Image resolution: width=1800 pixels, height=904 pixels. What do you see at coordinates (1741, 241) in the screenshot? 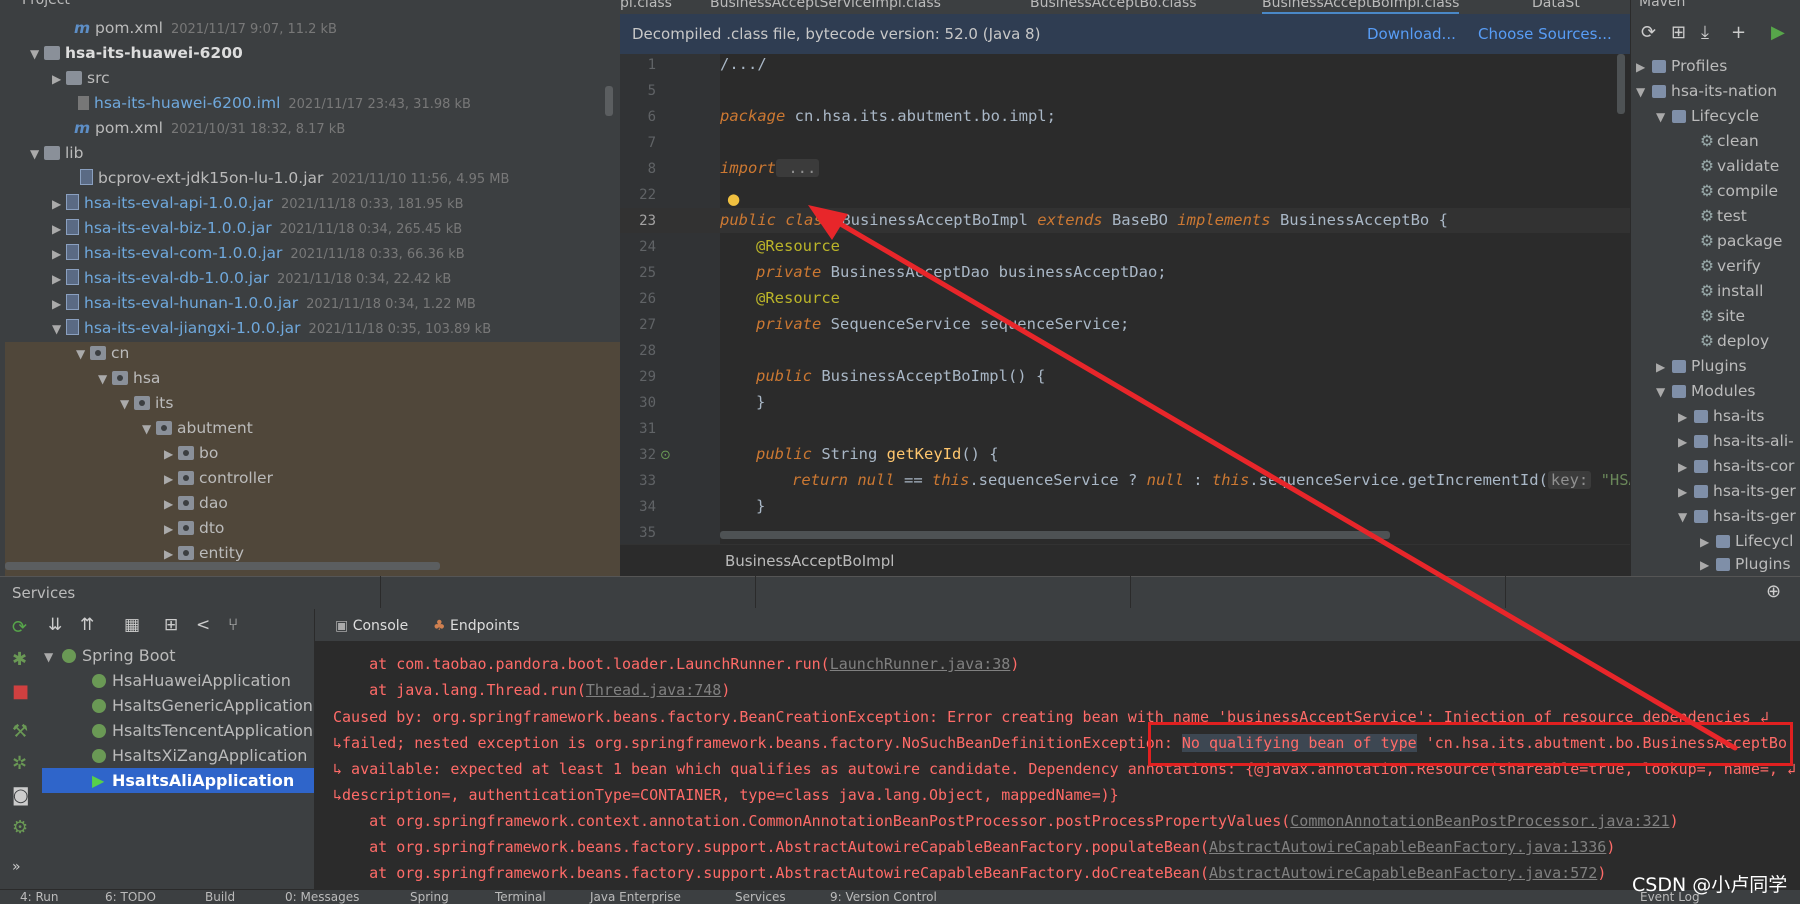
I see `maven-goal: ⚙ package` at bounding box center [1741, 241].